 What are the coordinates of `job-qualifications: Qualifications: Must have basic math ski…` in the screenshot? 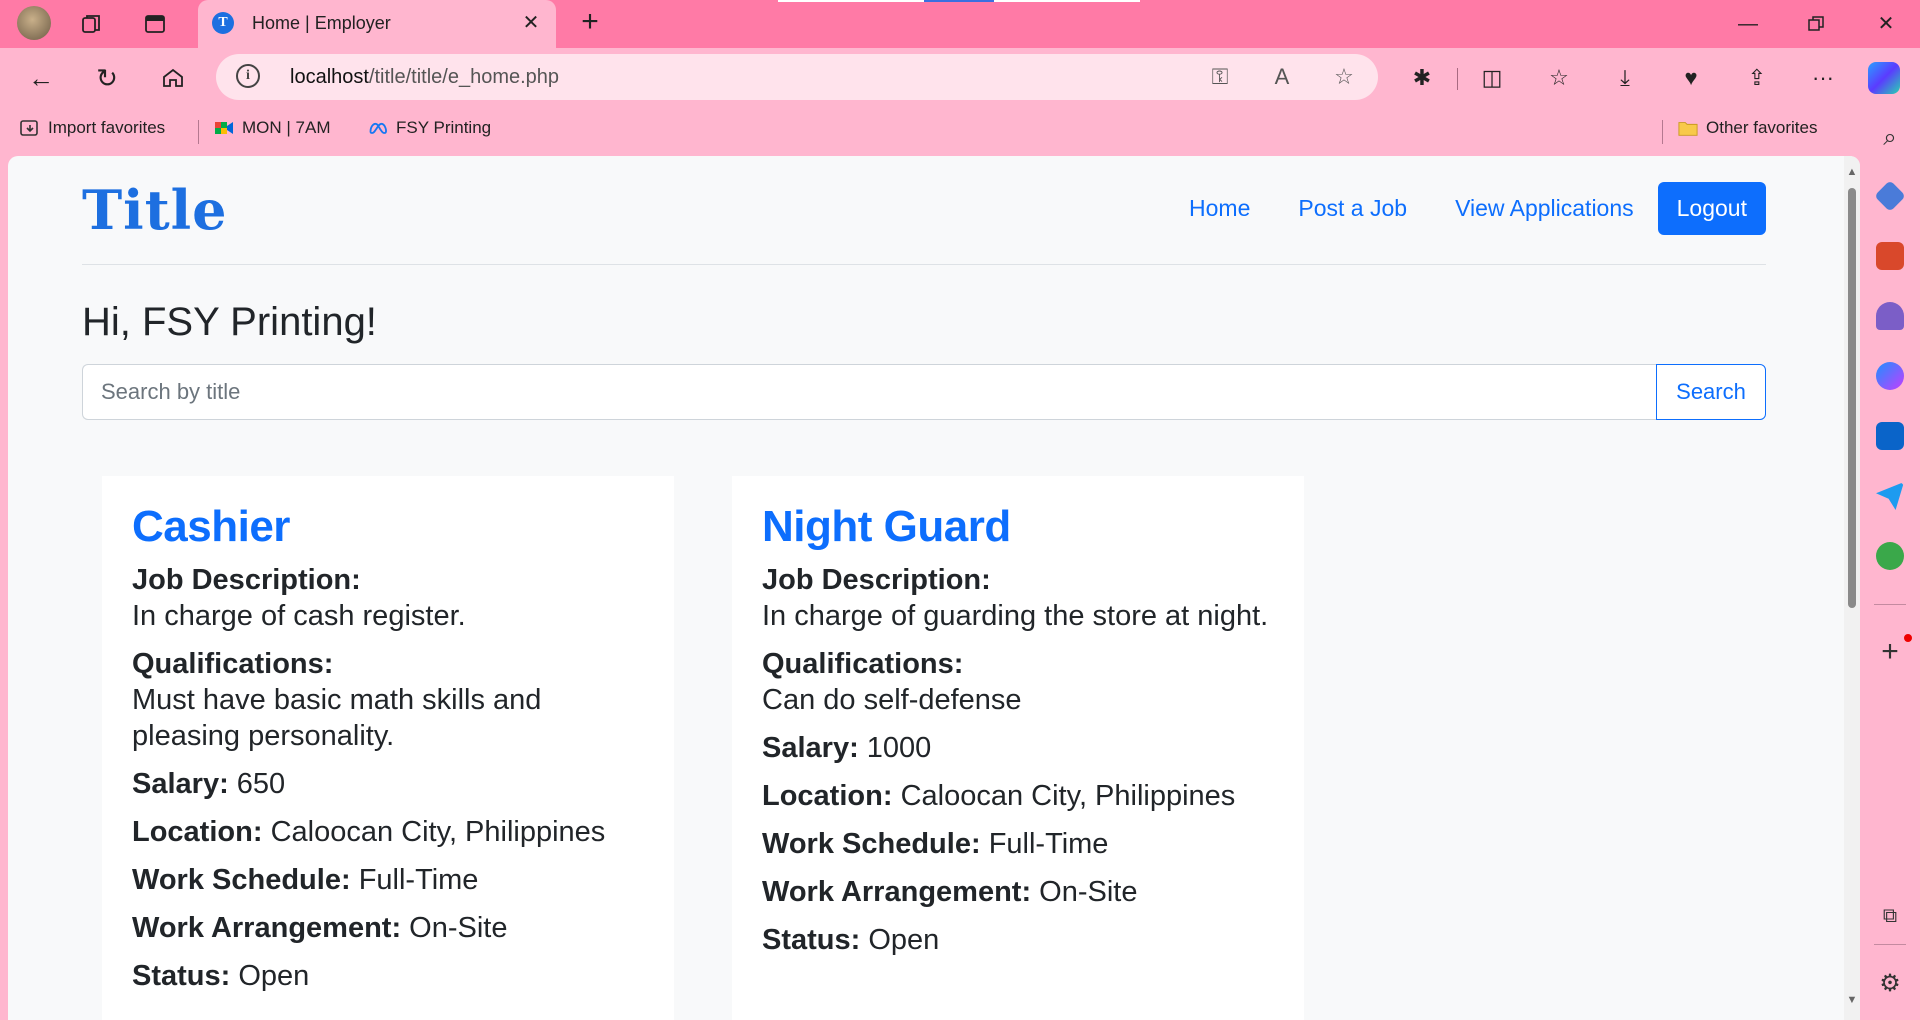 It's located at (388, 700).